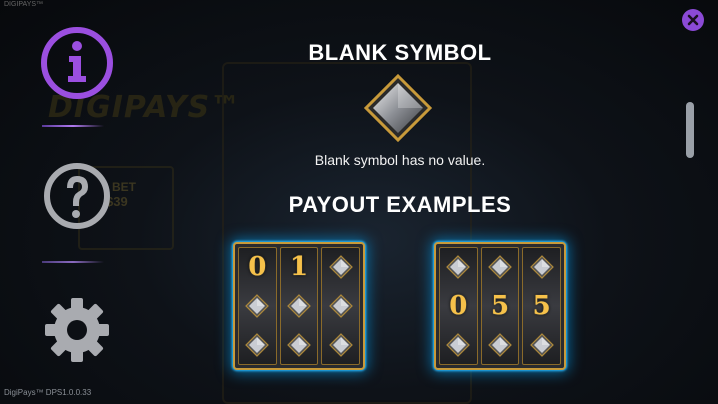 The image size is (718, 404). Describe the element at coordinates (73, 262) in the screenshot. I see `menu-divider` at that location.